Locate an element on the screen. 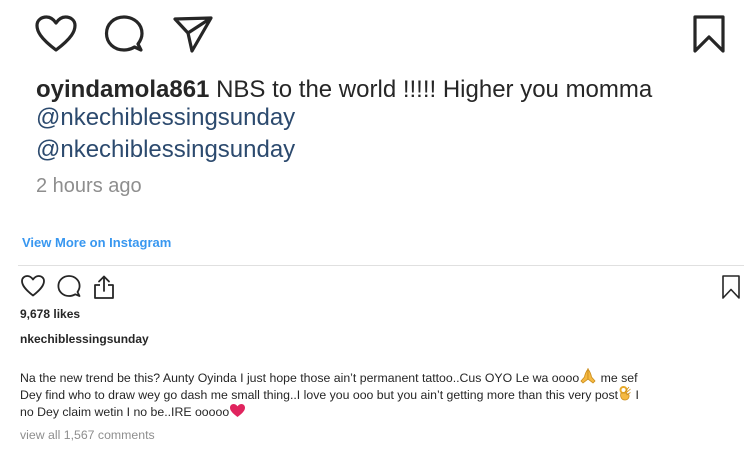  caption-text: NBS to the world !!!!! Higher you momma is located at coordinates (434, 89).